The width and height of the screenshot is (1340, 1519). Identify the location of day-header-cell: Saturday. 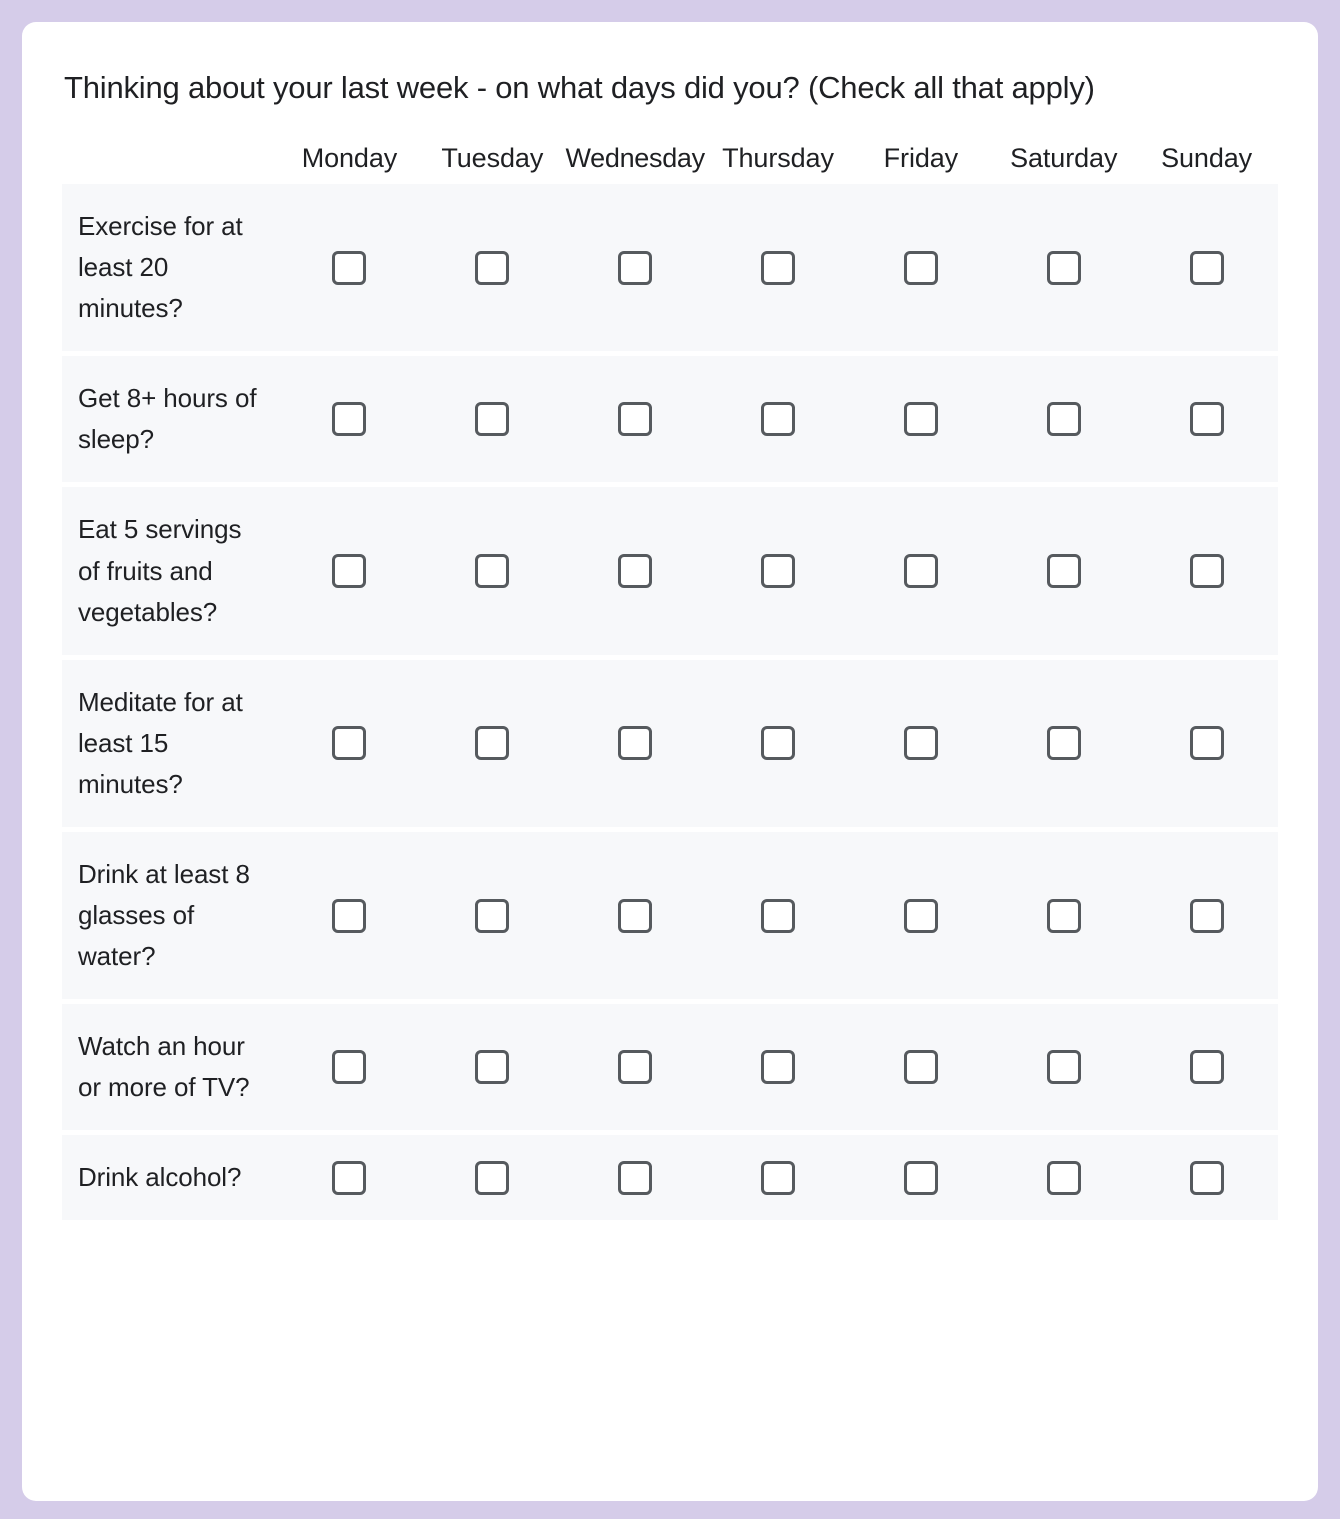
(1063, 158).